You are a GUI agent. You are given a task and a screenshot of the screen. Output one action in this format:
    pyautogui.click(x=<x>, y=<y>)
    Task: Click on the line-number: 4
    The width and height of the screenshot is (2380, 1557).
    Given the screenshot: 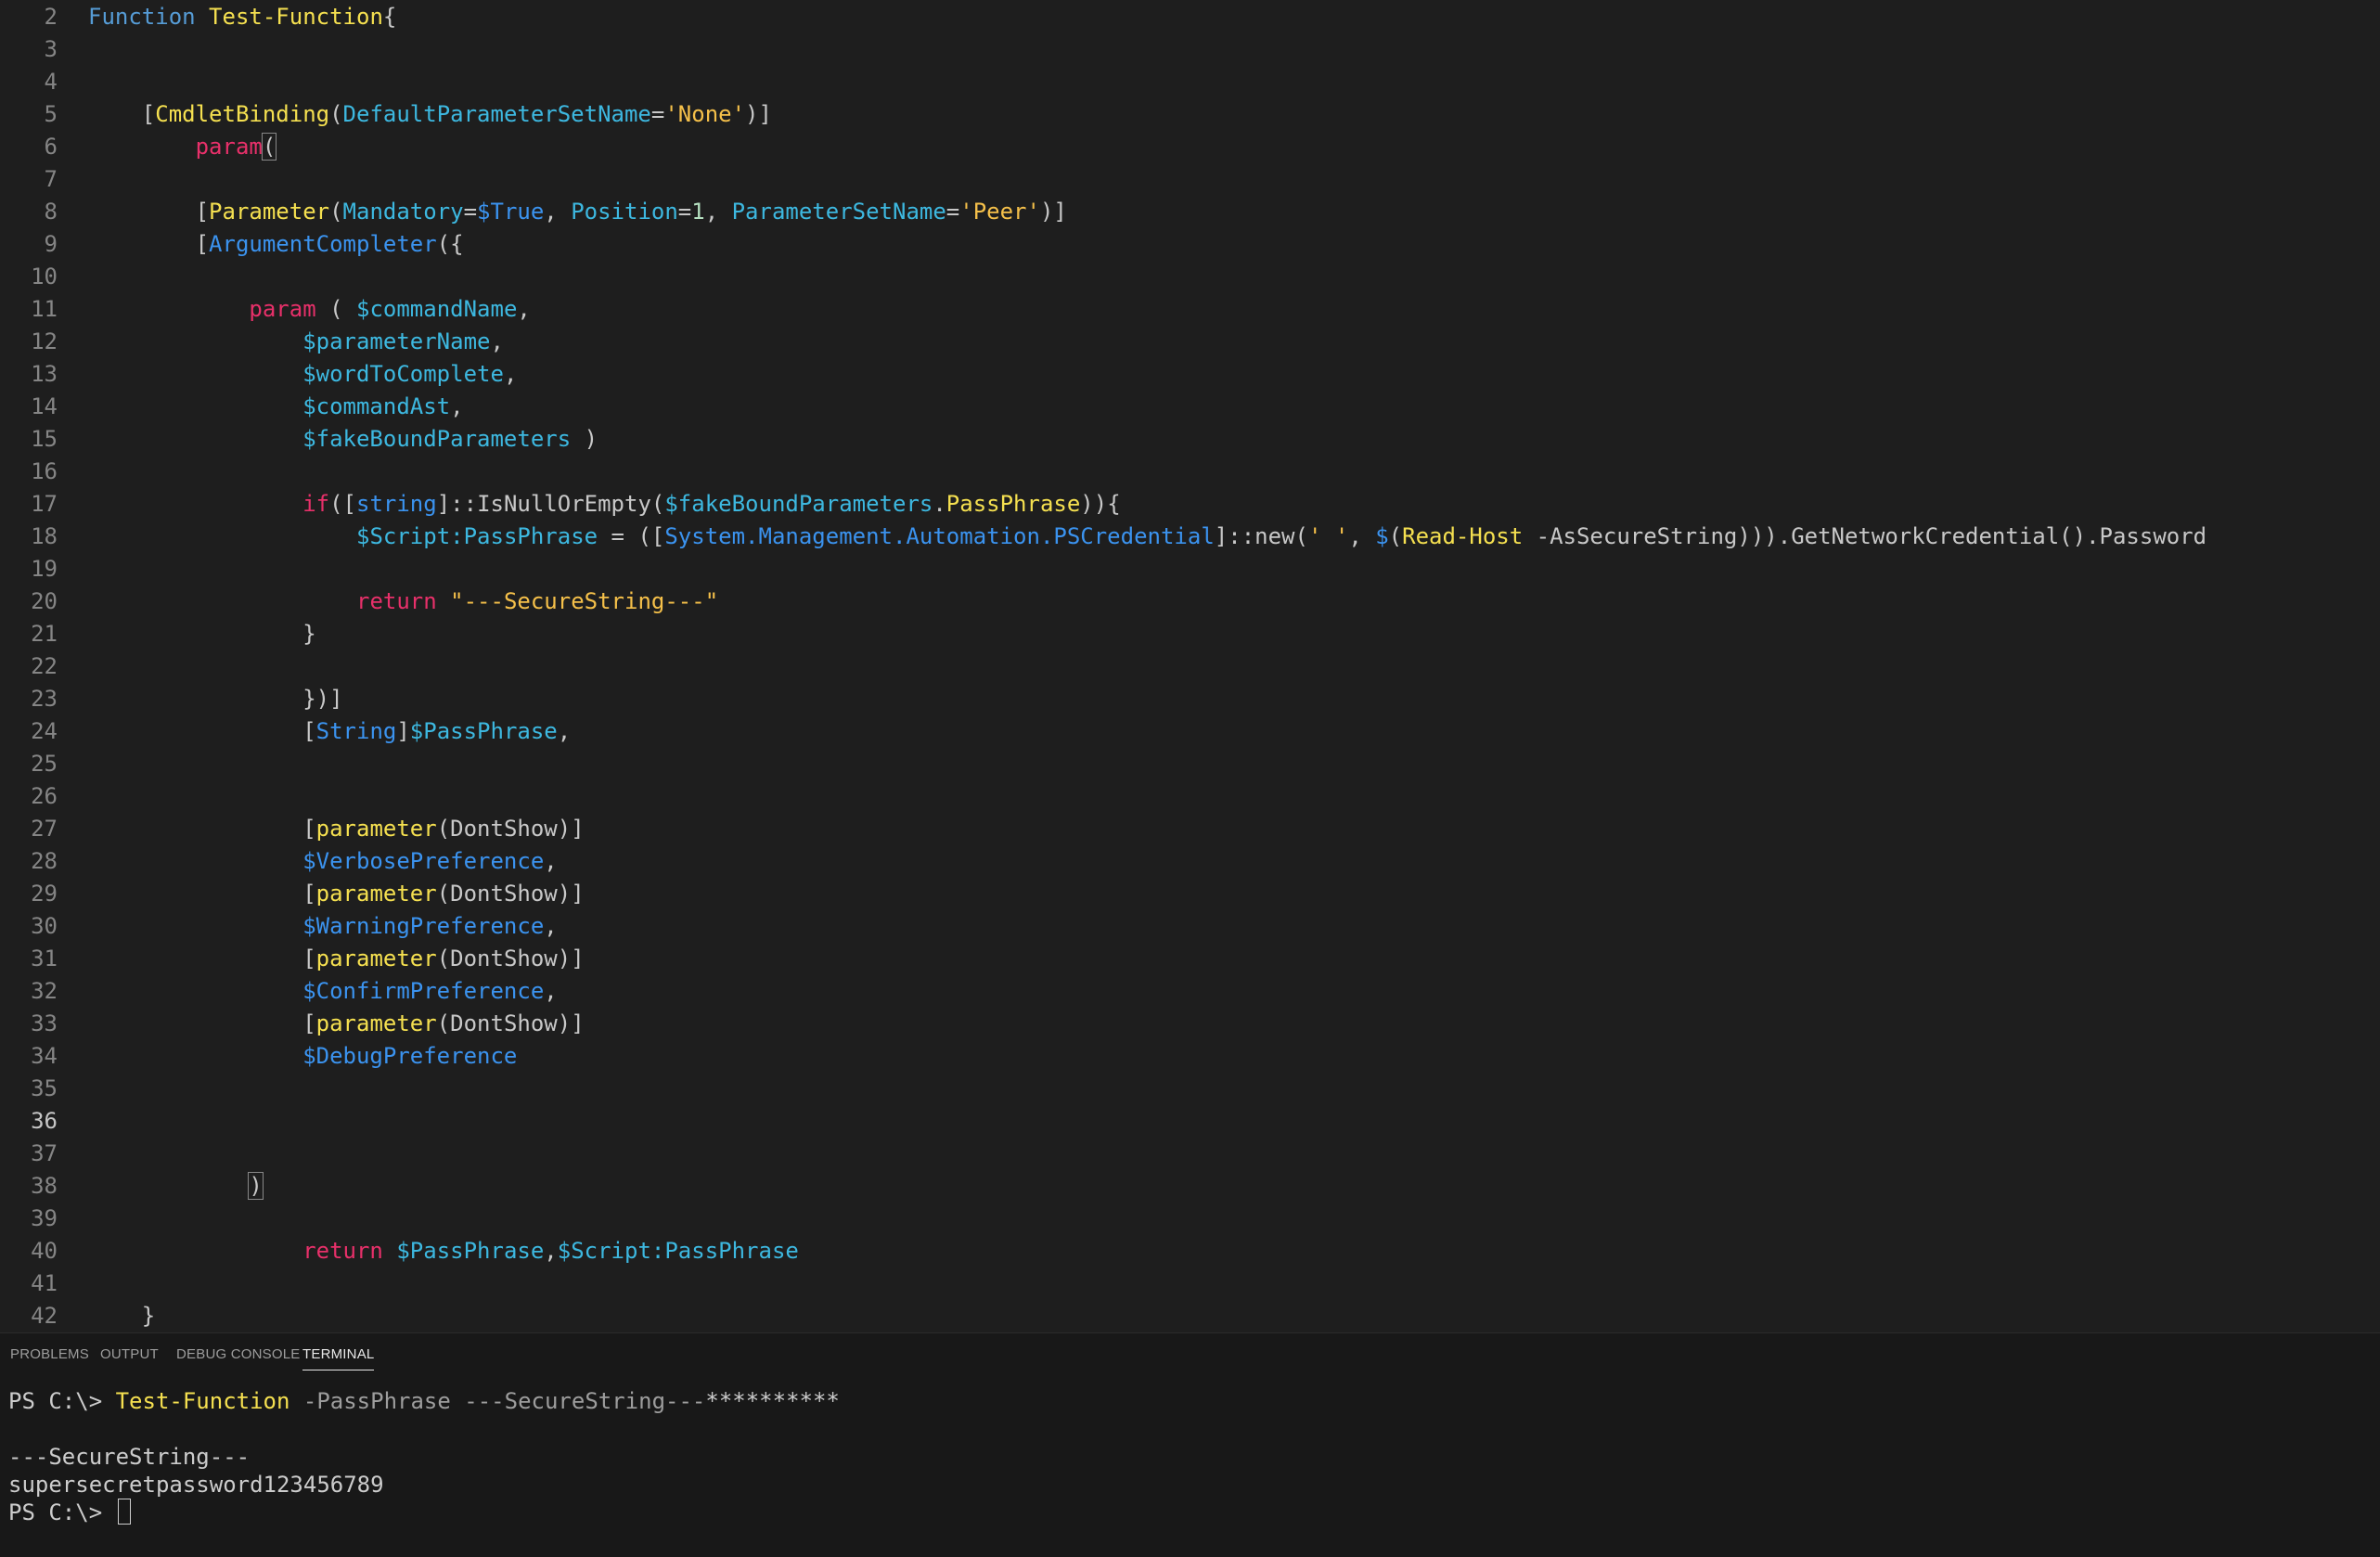 What is the action you would take?
    pyautogui.click(x=51, y=82)
    